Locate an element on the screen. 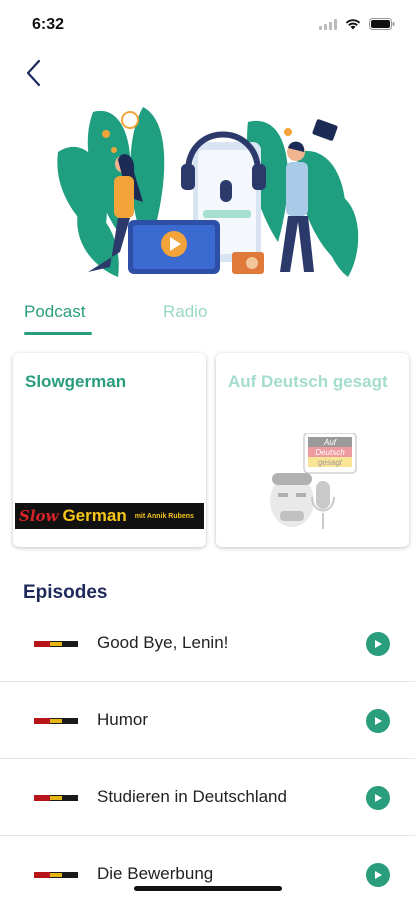 The image size is (415, 900). podcast-card-auf-deutsch-gesagt: Auf Deutsch gesagt Auf Deutsch gesagt is located at coordinates (312, 450).